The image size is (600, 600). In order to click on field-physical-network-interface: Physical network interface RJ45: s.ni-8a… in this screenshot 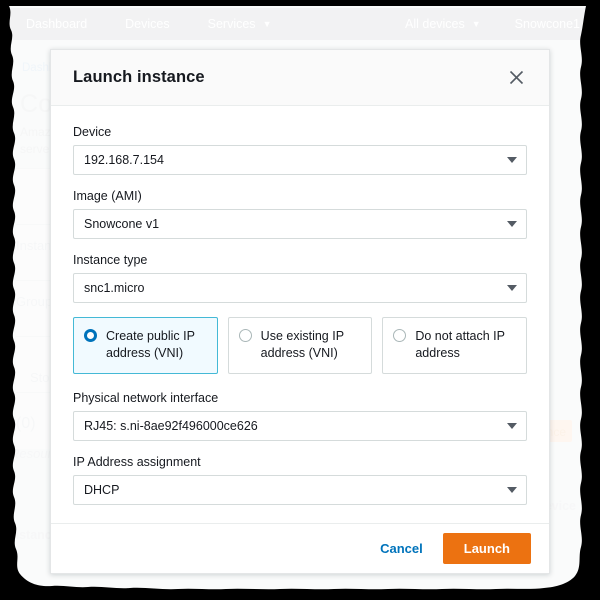, I will do `click(300, 415)`.